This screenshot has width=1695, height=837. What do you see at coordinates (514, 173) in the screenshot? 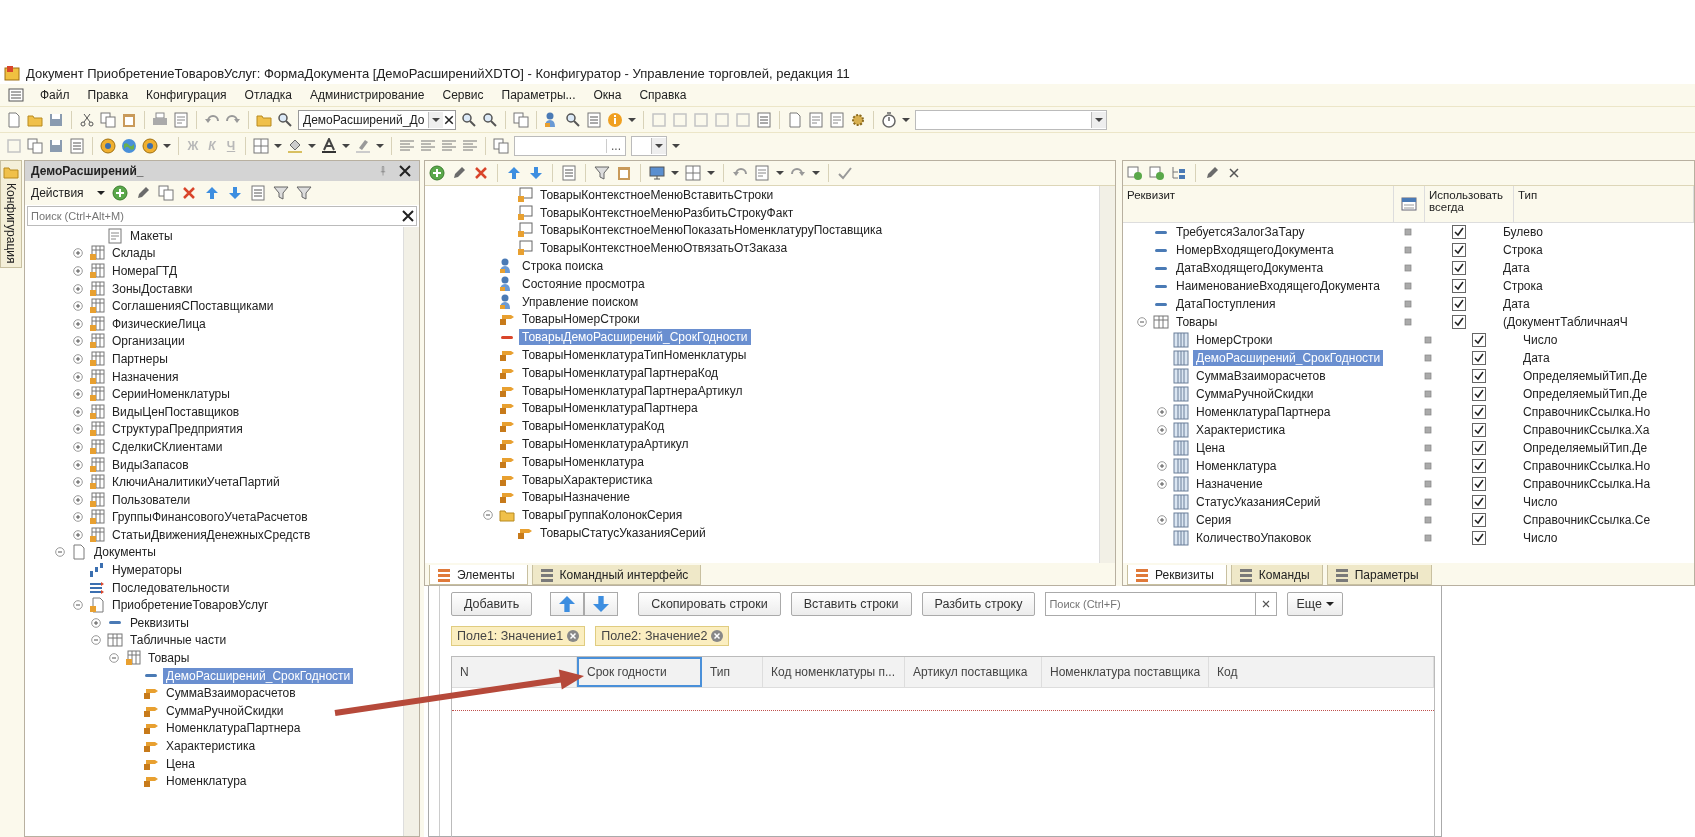
I see `up-arrow-icon` at bounding box center [514, 173].